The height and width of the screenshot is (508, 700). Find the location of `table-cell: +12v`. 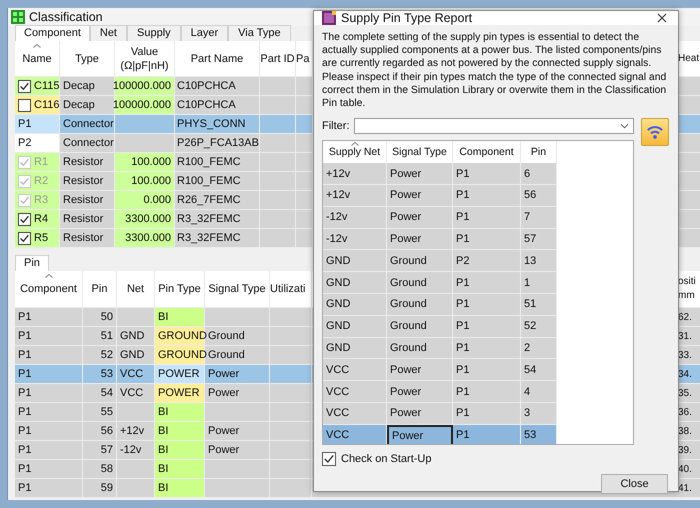

table-cell: +12v is located at coordinates (355, 196).